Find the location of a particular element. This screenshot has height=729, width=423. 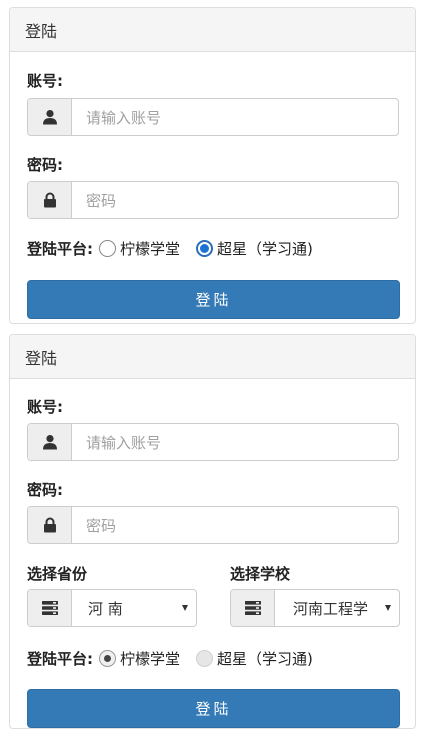

school-select-group: 河南工程学 is located at coordinates (315, 608).